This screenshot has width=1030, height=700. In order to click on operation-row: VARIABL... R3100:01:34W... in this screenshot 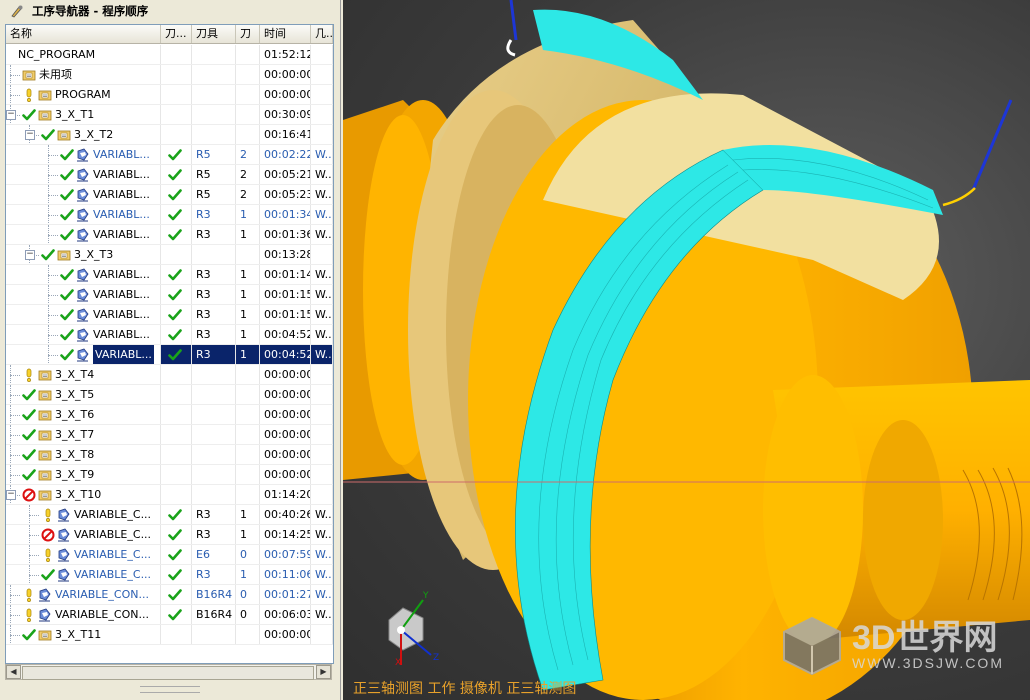, I will do `click(169, 215)`.